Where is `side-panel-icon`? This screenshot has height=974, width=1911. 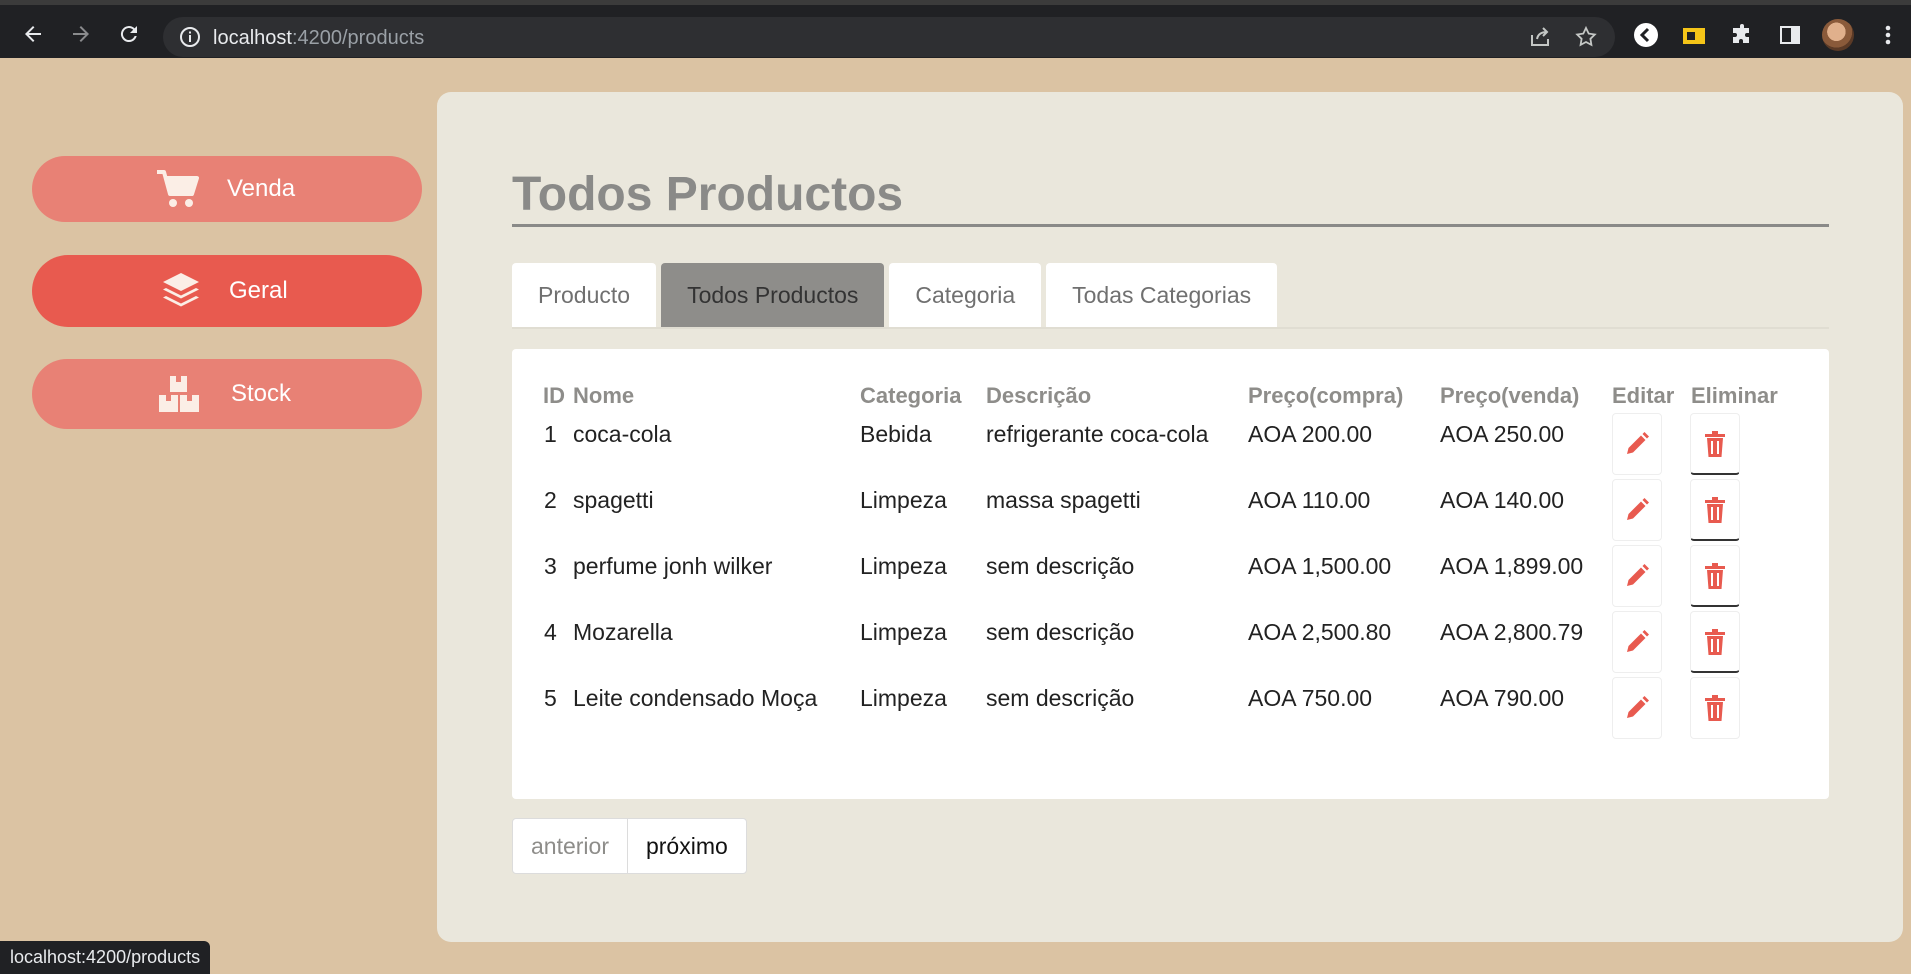 side-panel-icon is located at coordinates (1790, 35).